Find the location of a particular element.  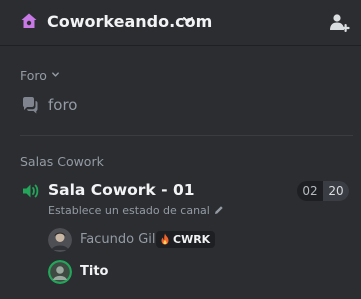

category-forum: Foro is located at coordinates (40, 76).